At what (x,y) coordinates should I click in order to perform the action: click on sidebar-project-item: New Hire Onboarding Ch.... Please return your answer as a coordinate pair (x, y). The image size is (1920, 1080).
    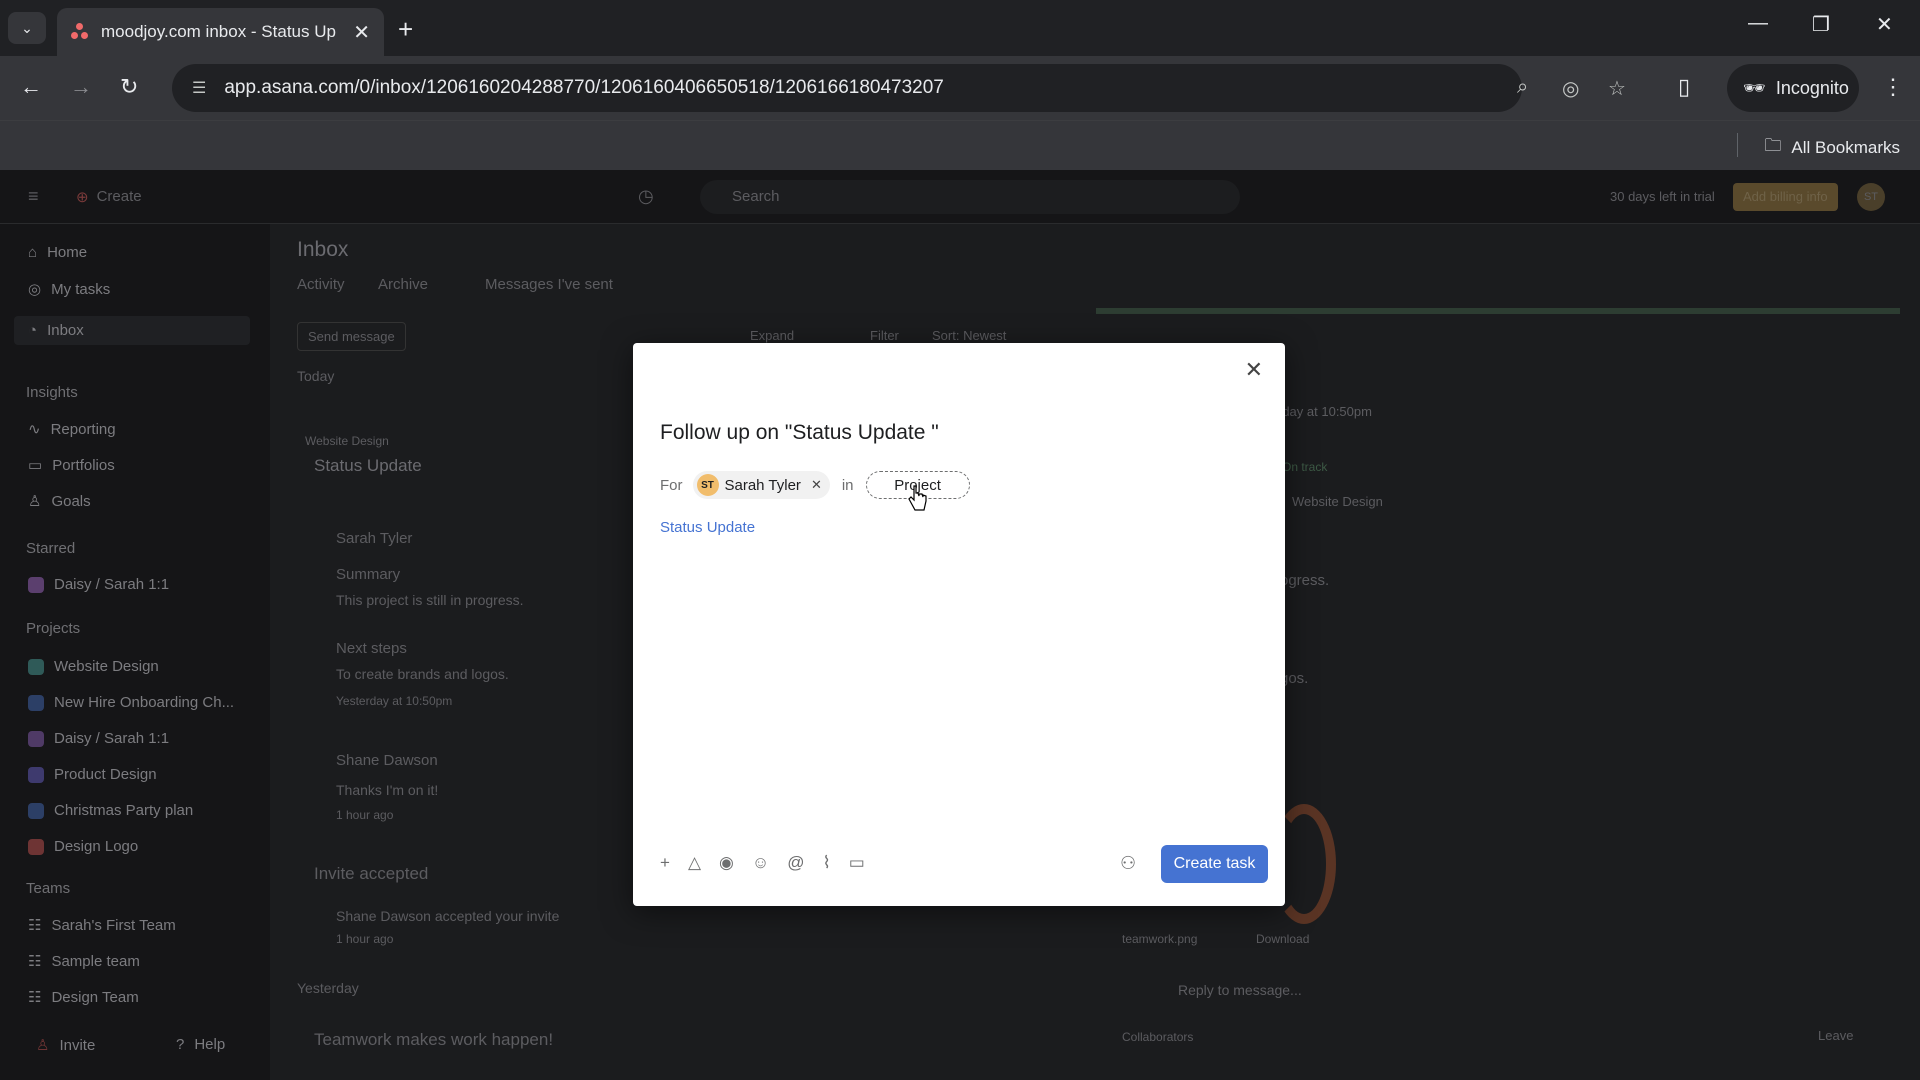
    Looking at the image, I should click on (131, 702).